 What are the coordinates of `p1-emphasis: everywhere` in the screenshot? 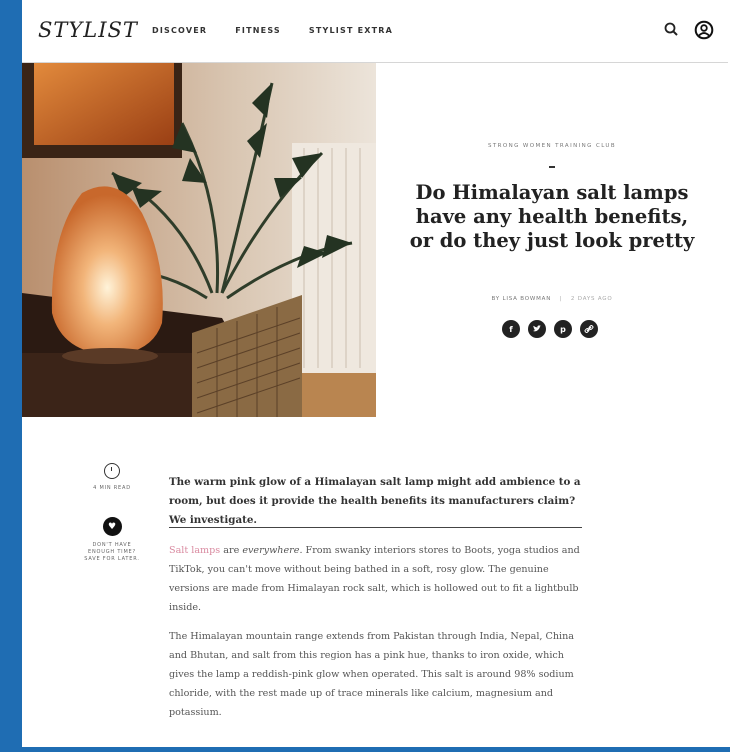 It's located at (271, 550).